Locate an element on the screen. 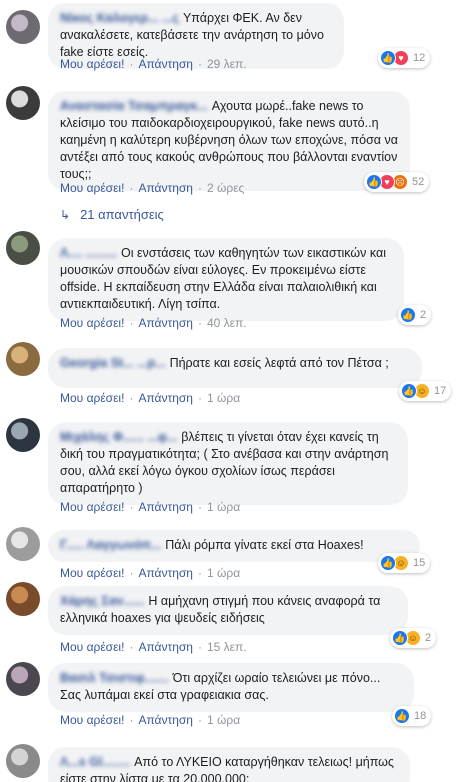 The width and height of the screenshot is (462, 782). reactions-badge: 👍 ☺ 2 is located at coordinates (413, 638).